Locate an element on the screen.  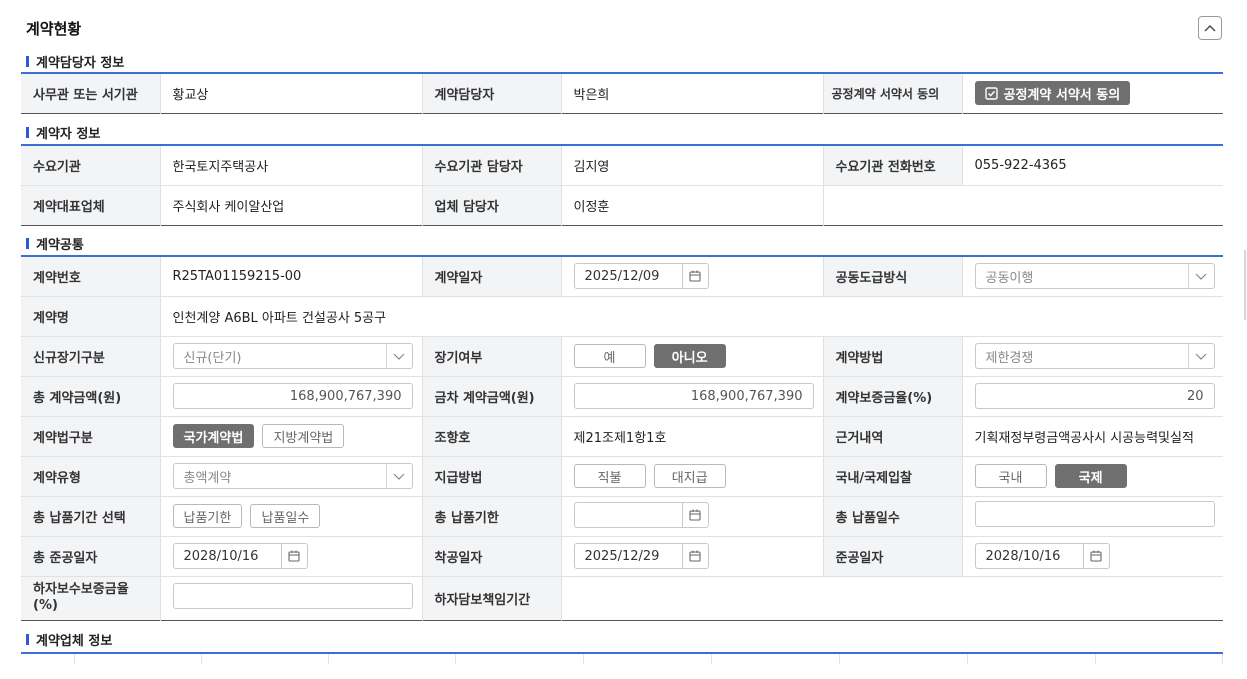
section-title-common: 계약공통 is located at coordinates (55, 243).